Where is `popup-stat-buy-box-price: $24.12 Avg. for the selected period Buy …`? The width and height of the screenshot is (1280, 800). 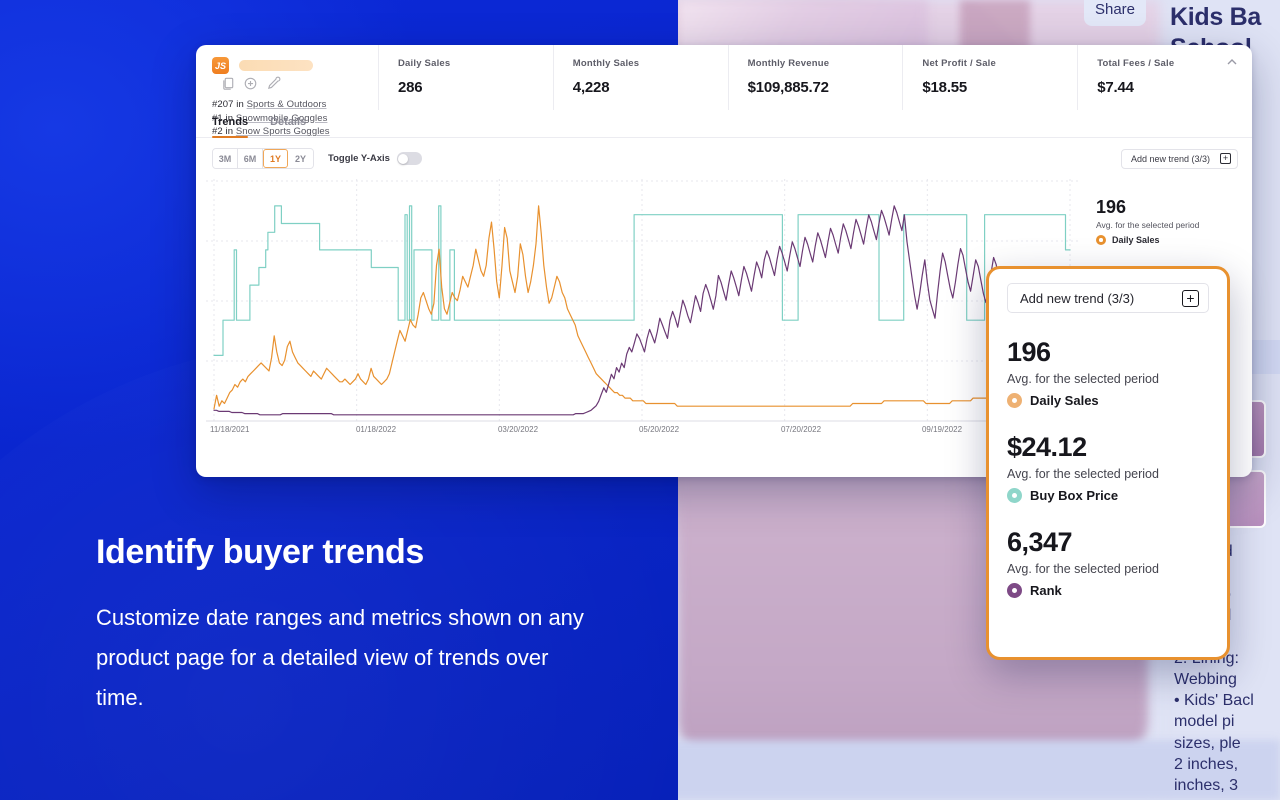
popup-stat-buy-box-price: $24.12 Avg. for the selected period Buy … is located at coordinates (1108, 467).